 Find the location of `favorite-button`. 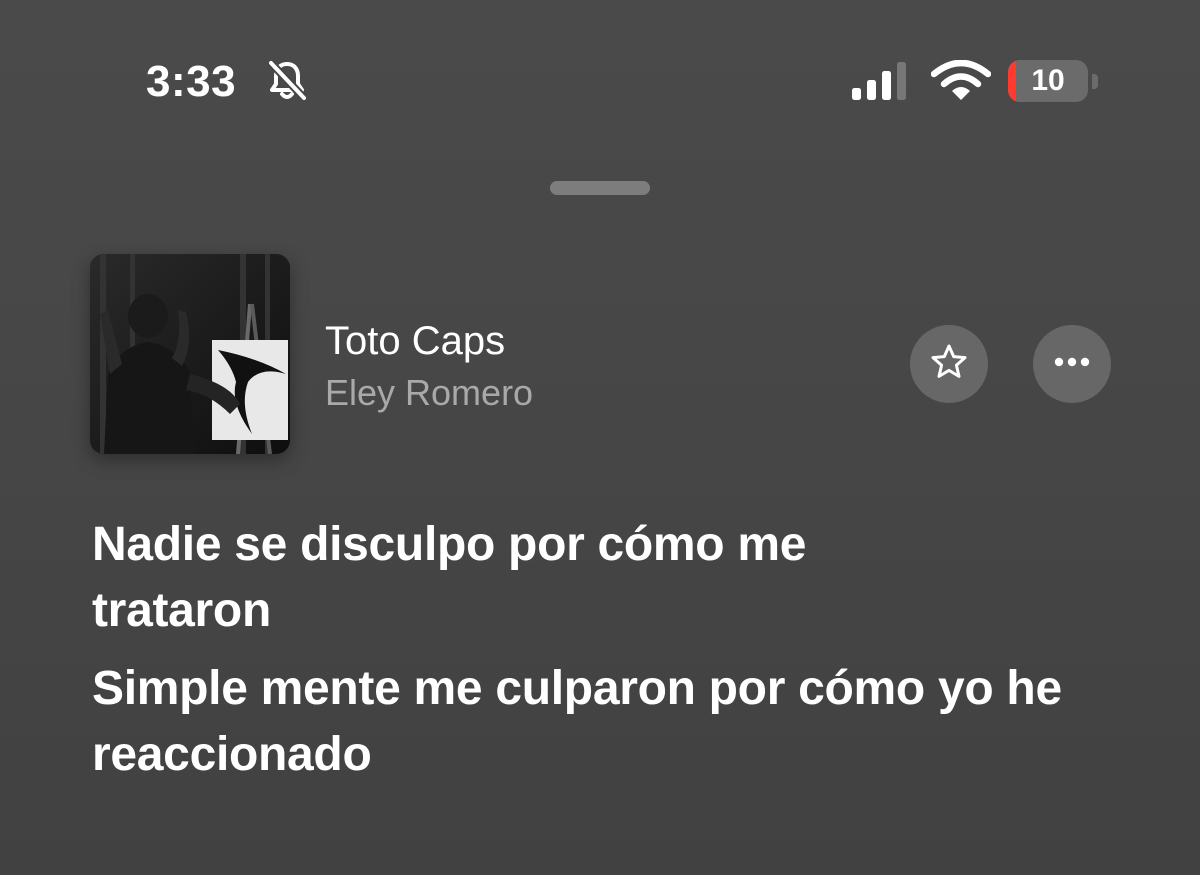

favorite-button is located at coordinates (949, 364).